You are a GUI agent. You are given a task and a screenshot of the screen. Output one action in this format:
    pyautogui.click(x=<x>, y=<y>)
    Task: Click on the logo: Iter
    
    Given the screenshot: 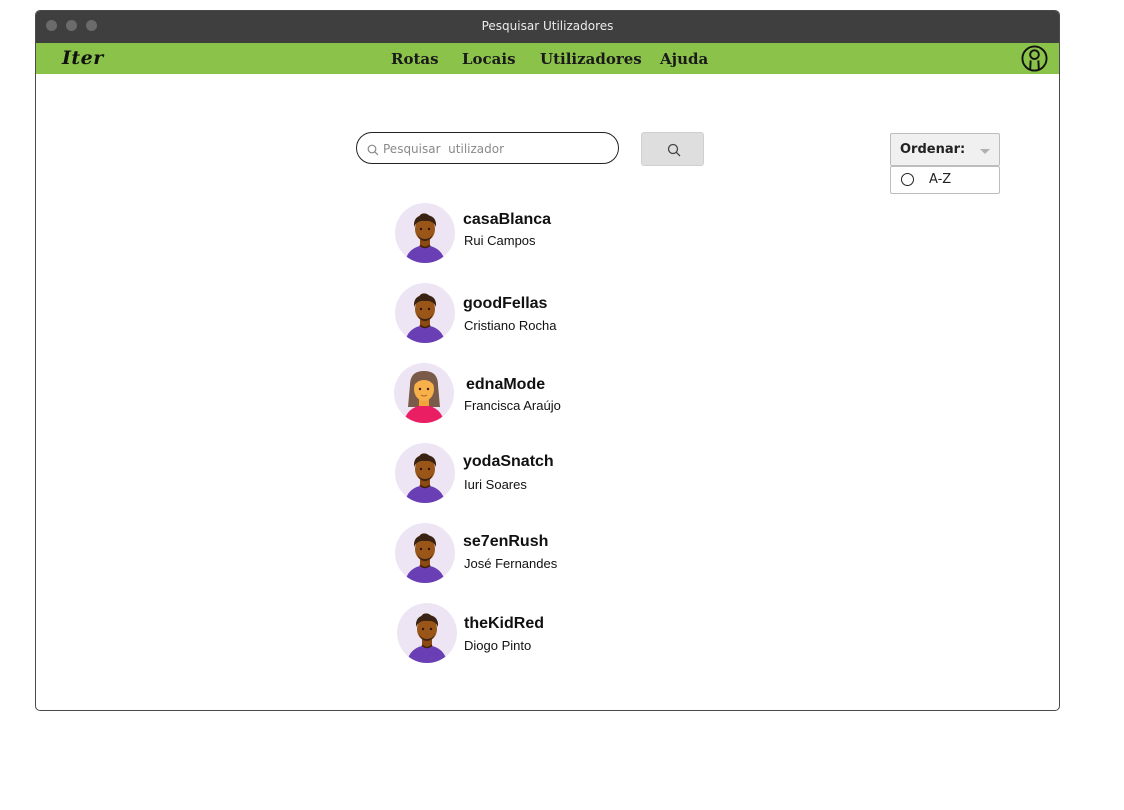 What is the action you would take?
    pyautogui.click(x=83, y=58)
    